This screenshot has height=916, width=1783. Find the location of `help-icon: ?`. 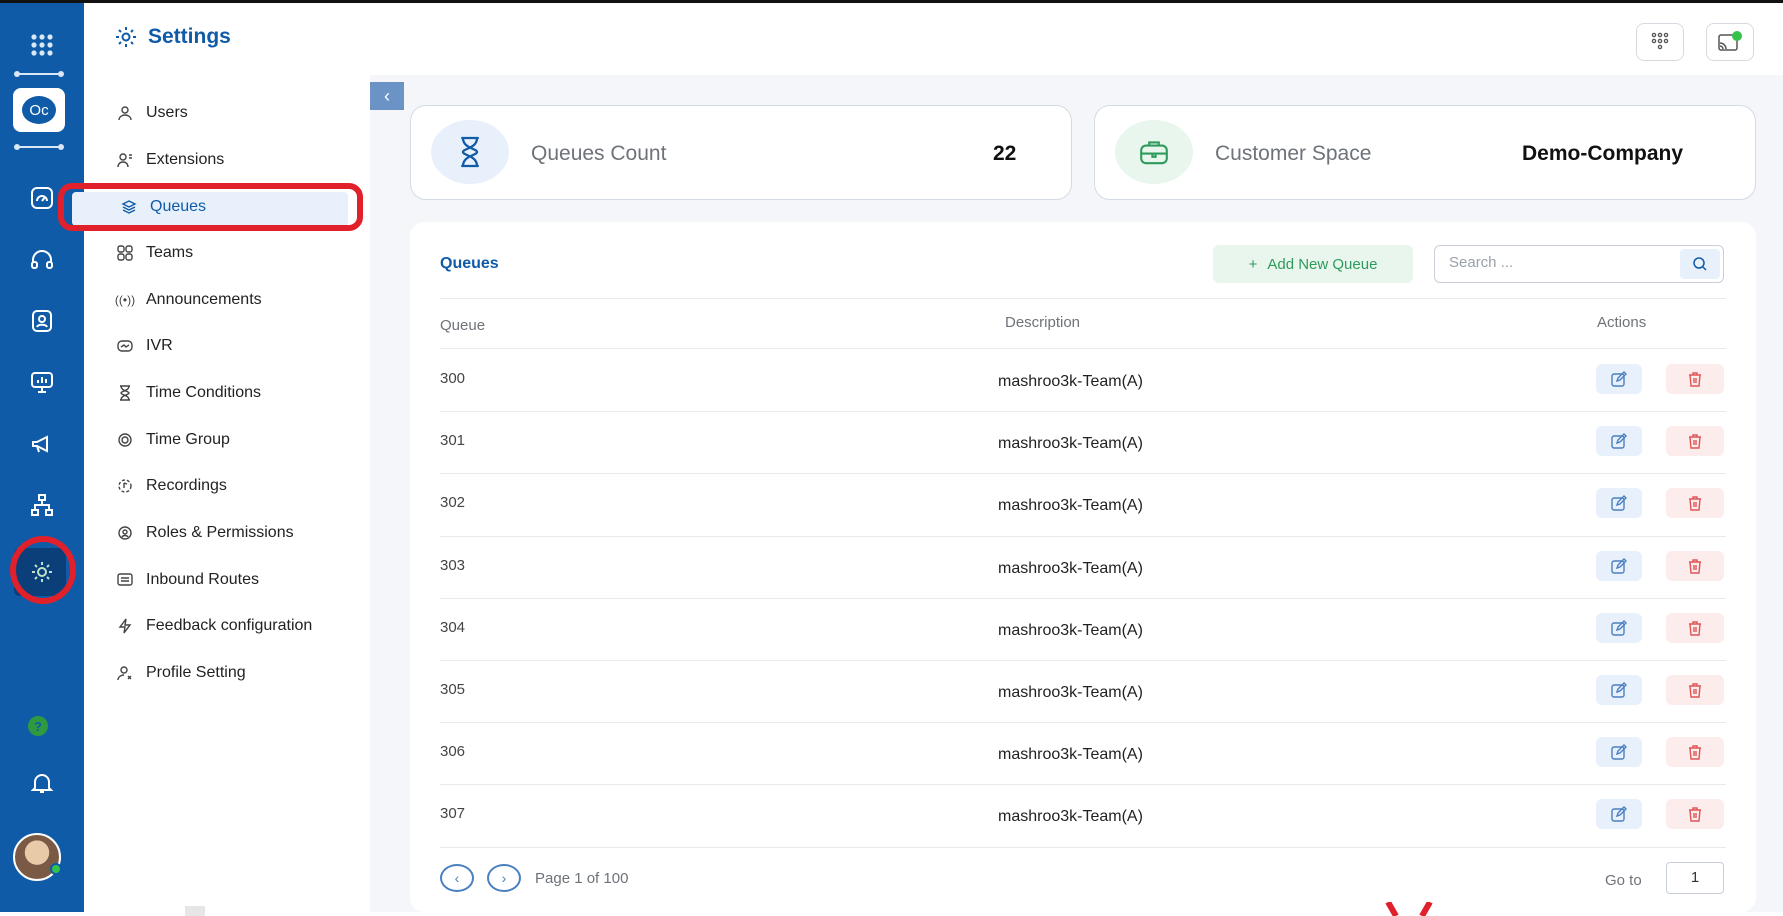

help-icon: ? is located at coordinates (38, 726).